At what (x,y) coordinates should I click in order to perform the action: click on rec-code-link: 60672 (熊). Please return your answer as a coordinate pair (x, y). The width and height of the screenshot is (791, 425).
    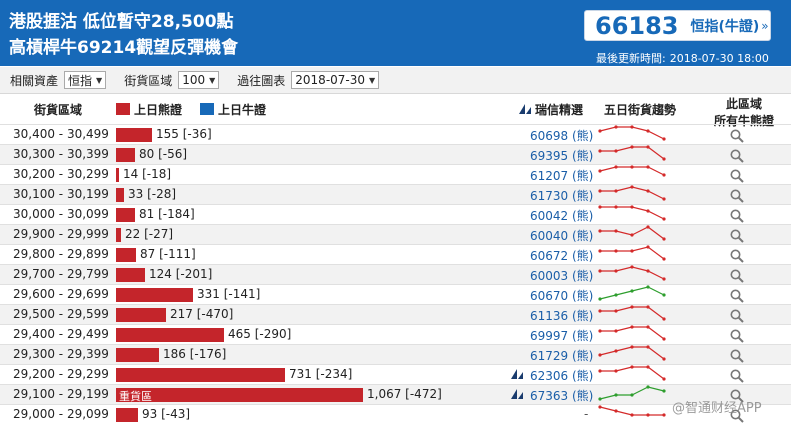
    Looking at the image, I should click on (561, 255).